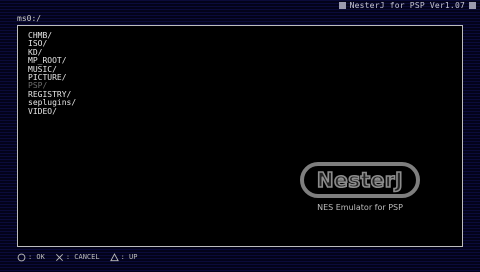 This screenshot has width=480, height=272. Describe the element at coordinates (240, 5) in the screenshot. I see `title-bar: NesterJ for PSP Ver1.07` at that location.